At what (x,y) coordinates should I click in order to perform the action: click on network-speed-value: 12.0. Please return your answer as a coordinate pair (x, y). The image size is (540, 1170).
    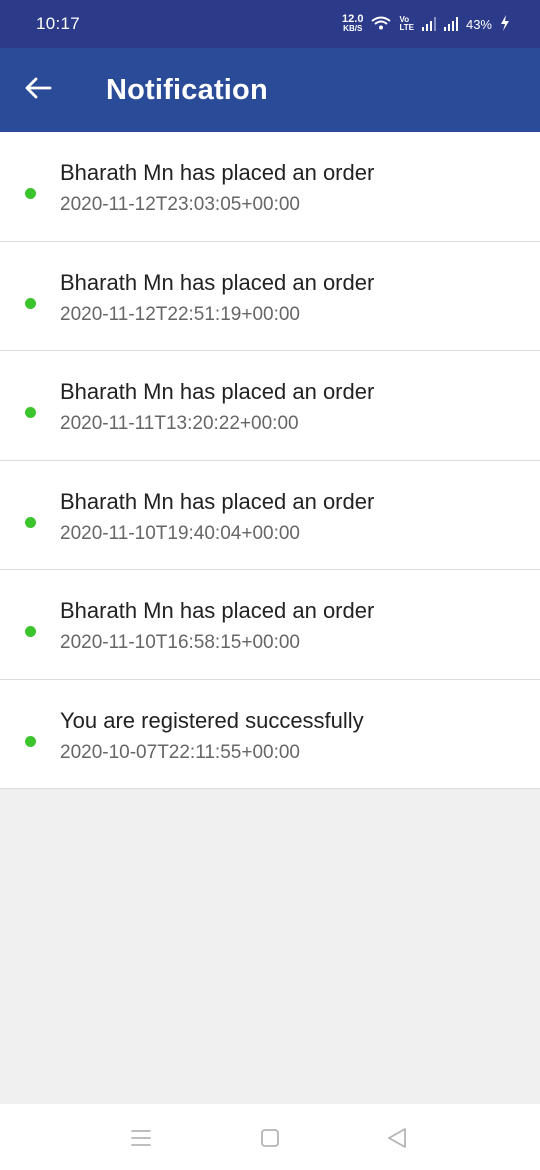
    Looking at the image, I should click on (353, 19).